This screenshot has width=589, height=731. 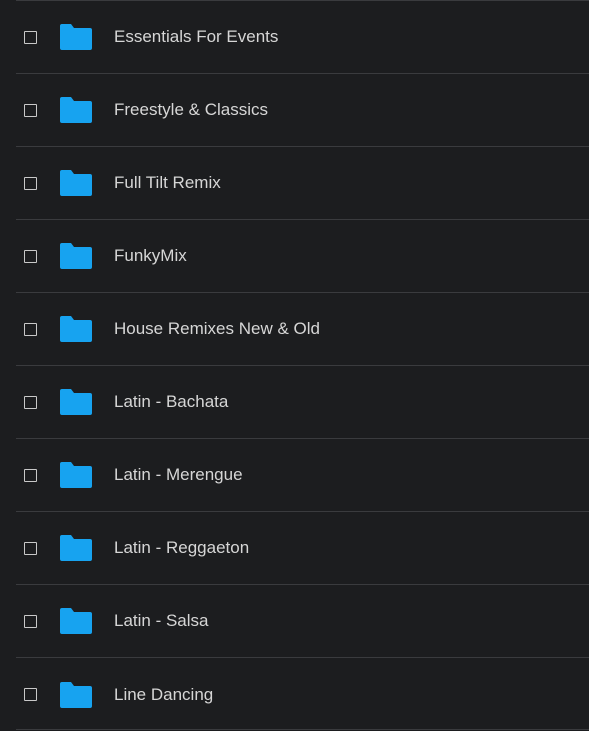 I want to click on folder-name: House Remixes New & Old, so click(x=217, y=329).